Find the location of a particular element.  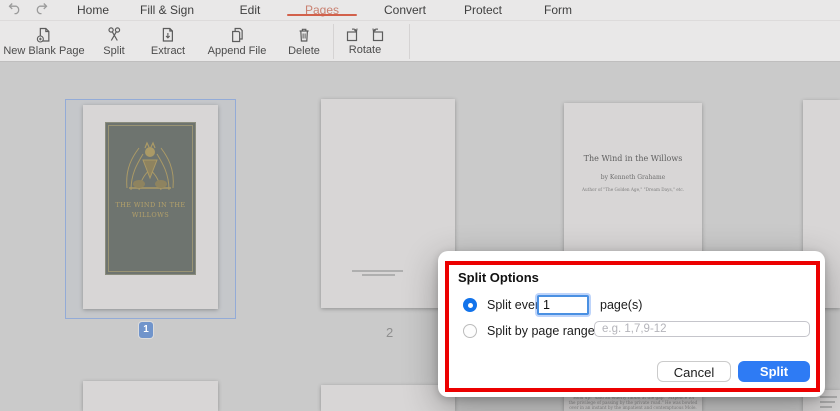

pages-toolbar: New Blank Page Split Extract Append File is located at coordinates (420, 41).